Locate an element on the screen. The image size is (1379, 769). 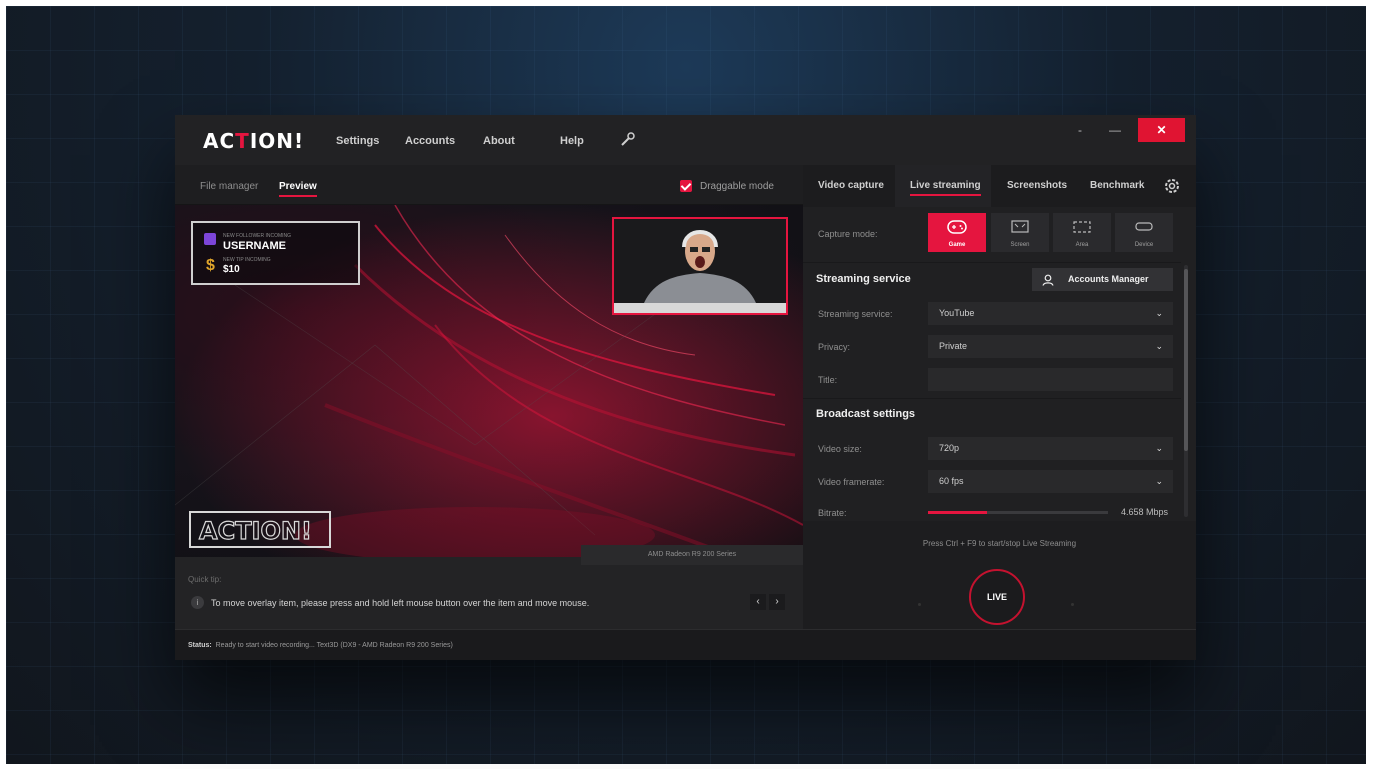
svg-text: ACTION! is located at coordinates (255, 531).